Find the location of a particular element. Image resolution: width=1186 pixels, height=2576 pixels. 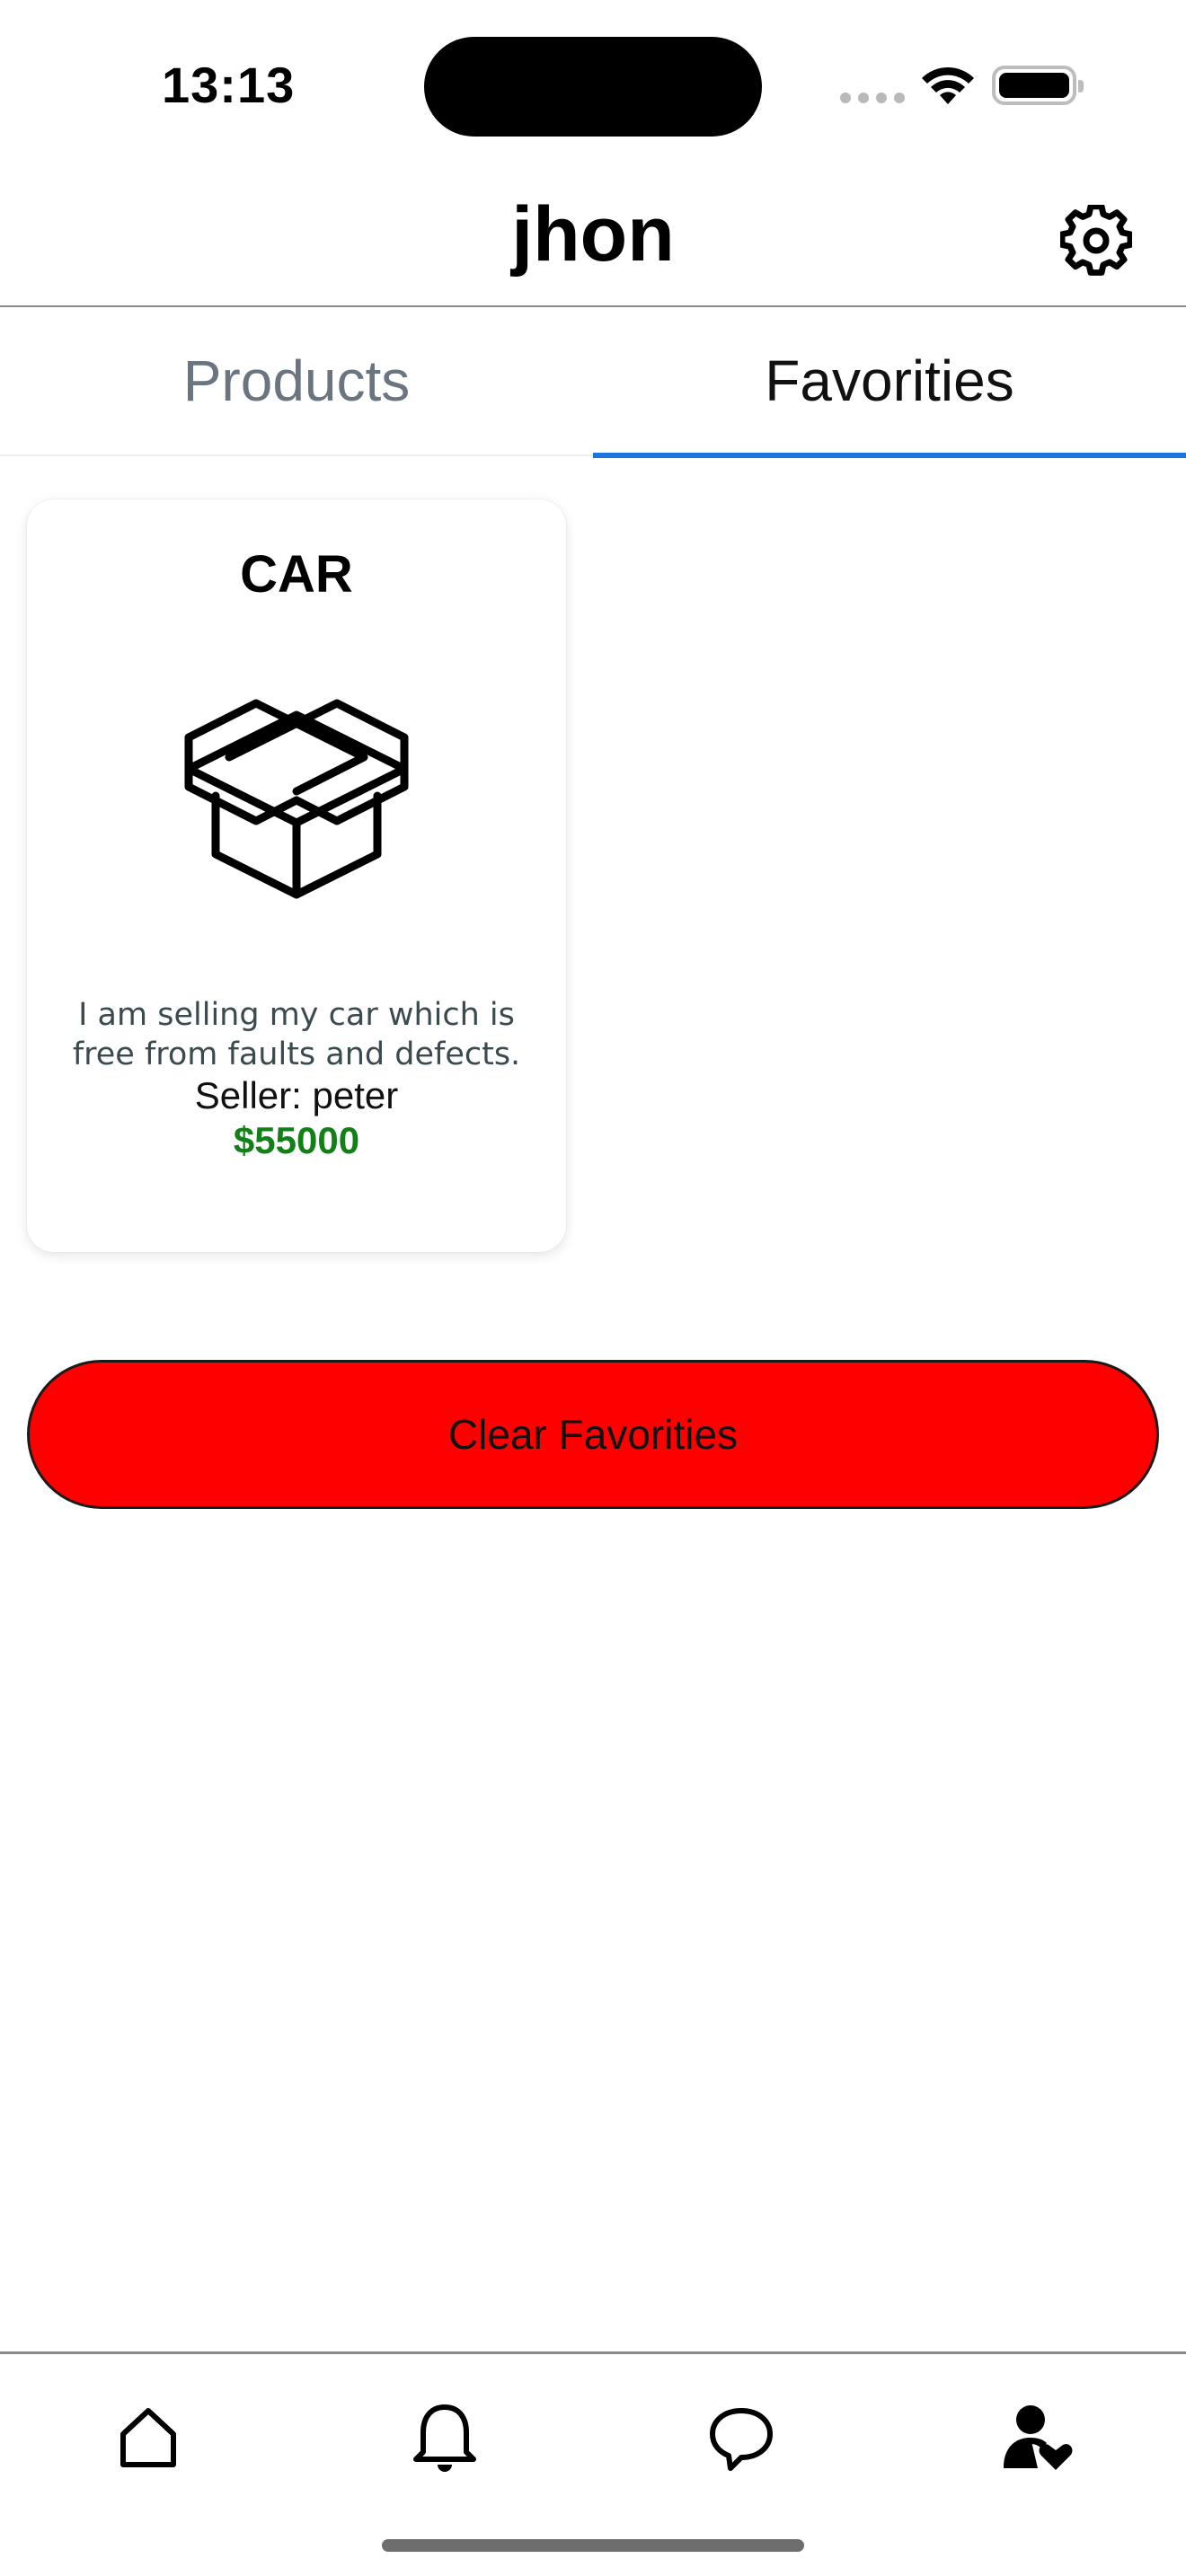

profile-tabs: Products Favorities is located at coordinates (593, 382).